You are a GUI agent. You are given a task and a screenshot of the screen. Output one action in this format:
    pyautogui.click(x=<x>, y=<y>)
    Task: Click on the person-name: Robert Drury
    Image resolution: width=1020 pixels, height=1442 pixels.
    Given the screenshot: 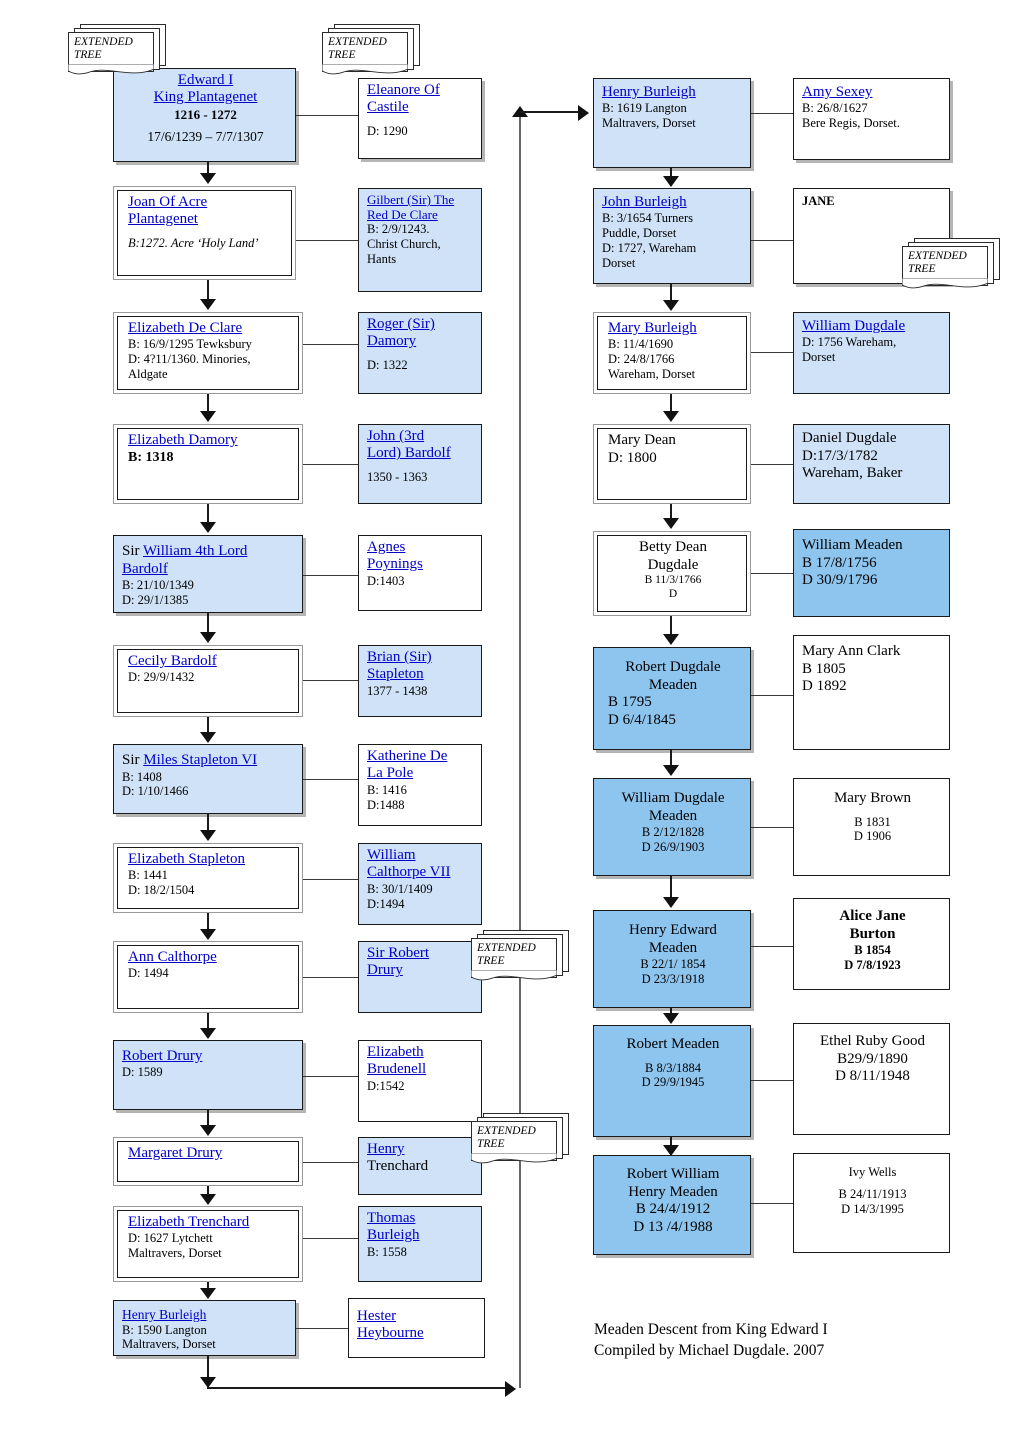 What is the action you would take?
    pyautogui.click(x=162, y=1056)
    